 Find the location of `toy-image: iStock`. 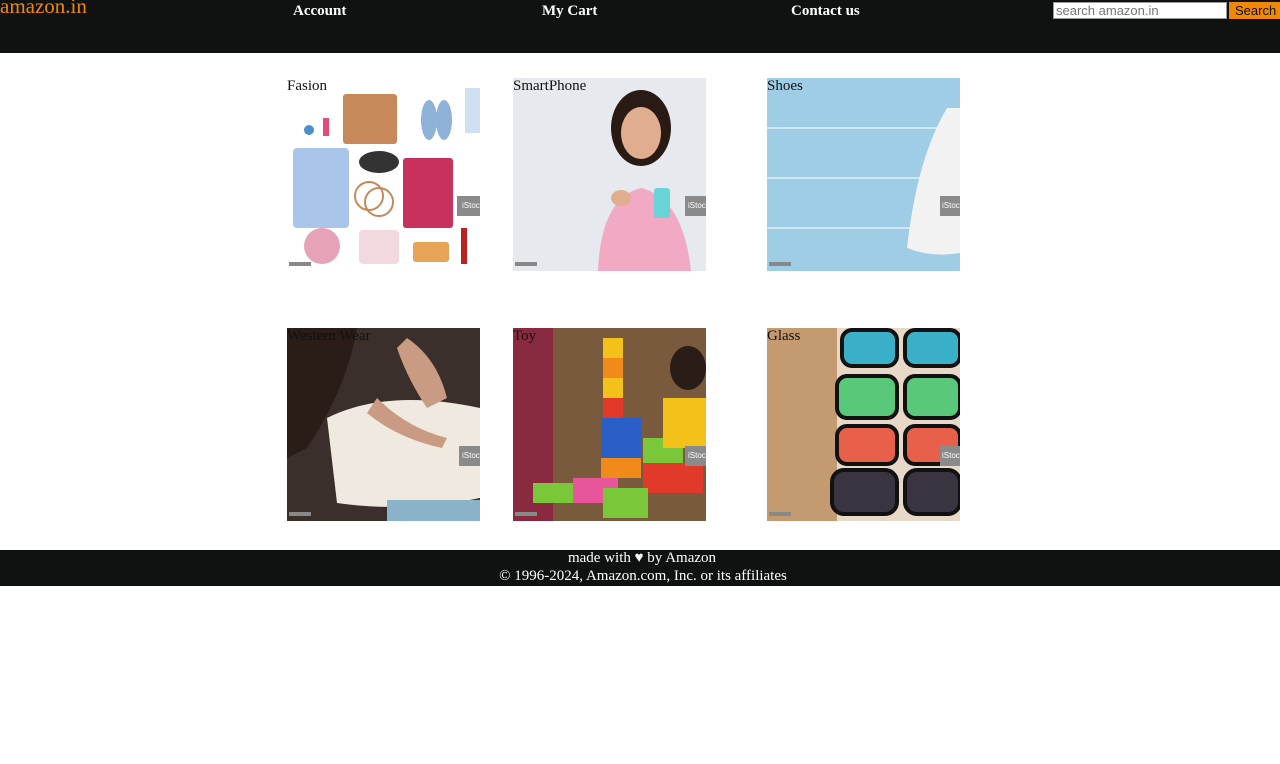

toy-image: iStock is located at coordinates (609, 424).